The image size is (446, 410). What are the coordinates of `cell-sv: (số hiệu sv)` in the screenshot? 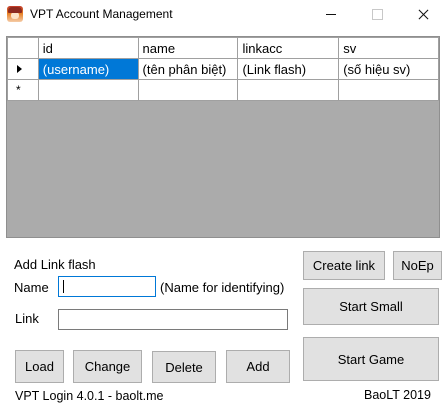 It's located at (388, 69).